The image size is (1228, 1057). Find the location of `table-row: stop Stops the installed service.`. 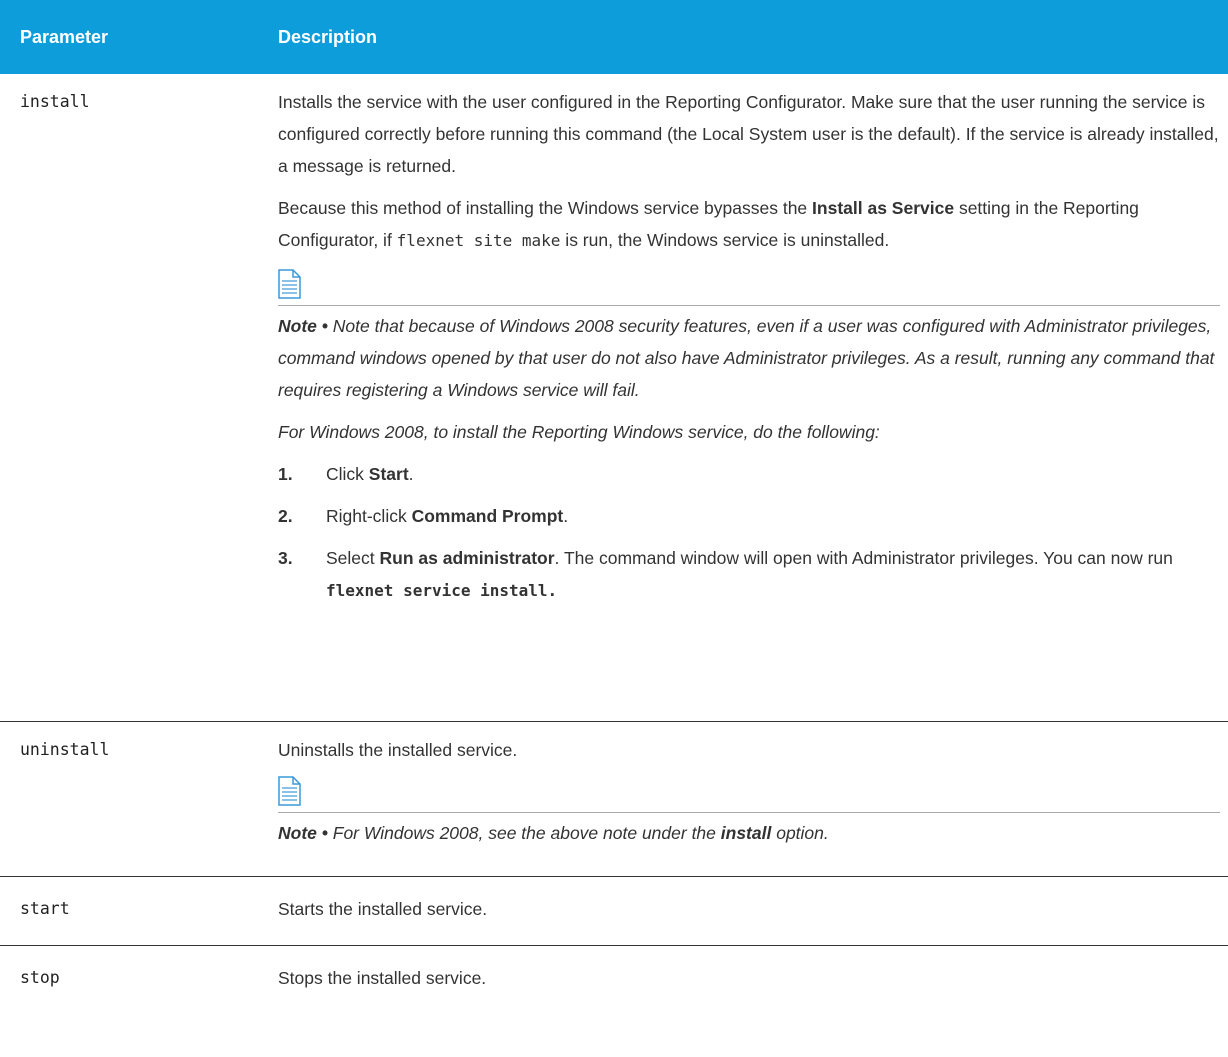

table-row: stop Stops the installed service. is located at coordinates (614, 986).